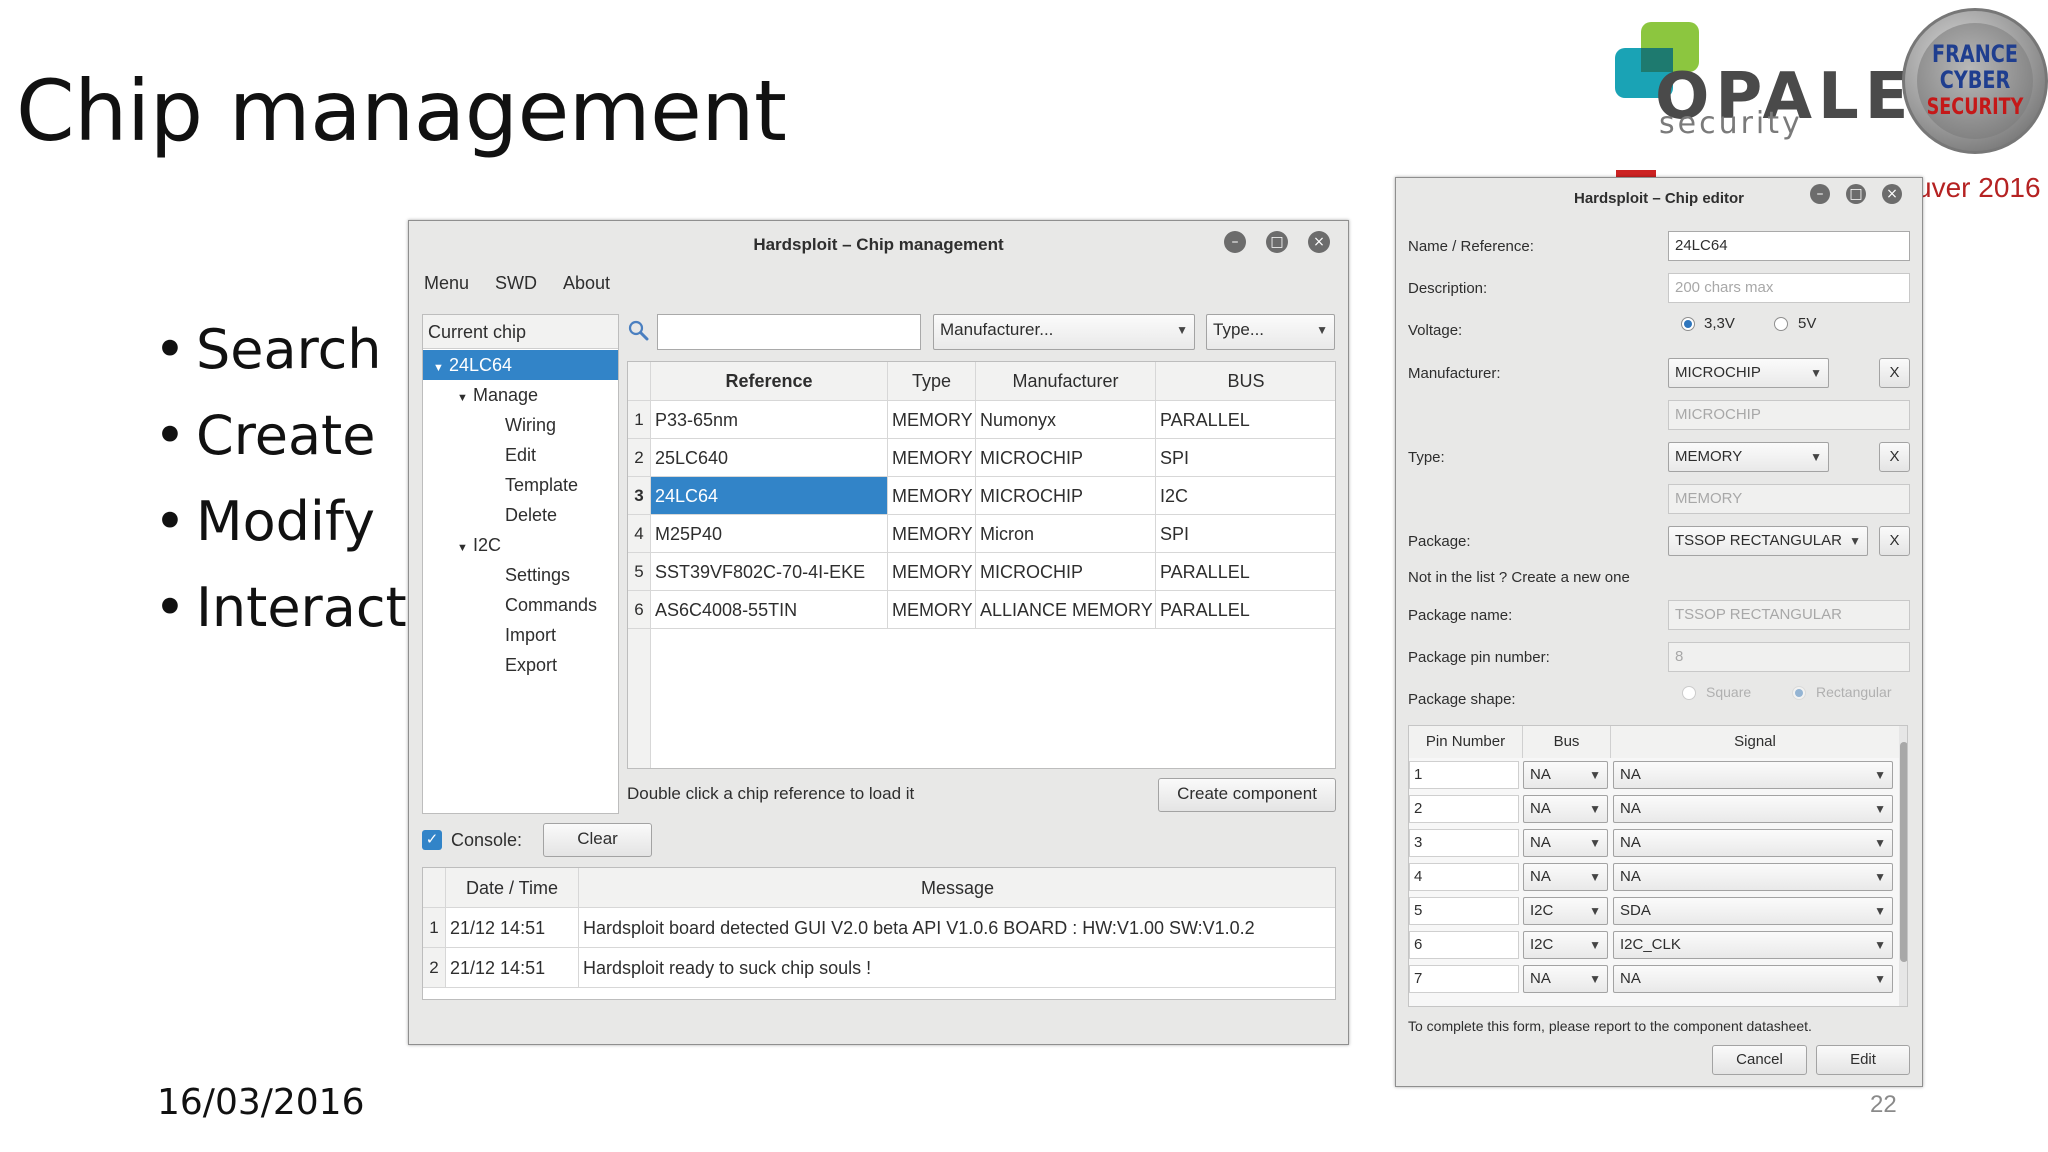  Describe the element at coordinates (1799, 693) in the screenshot. I see `shape-rectangular-radio` at that location.